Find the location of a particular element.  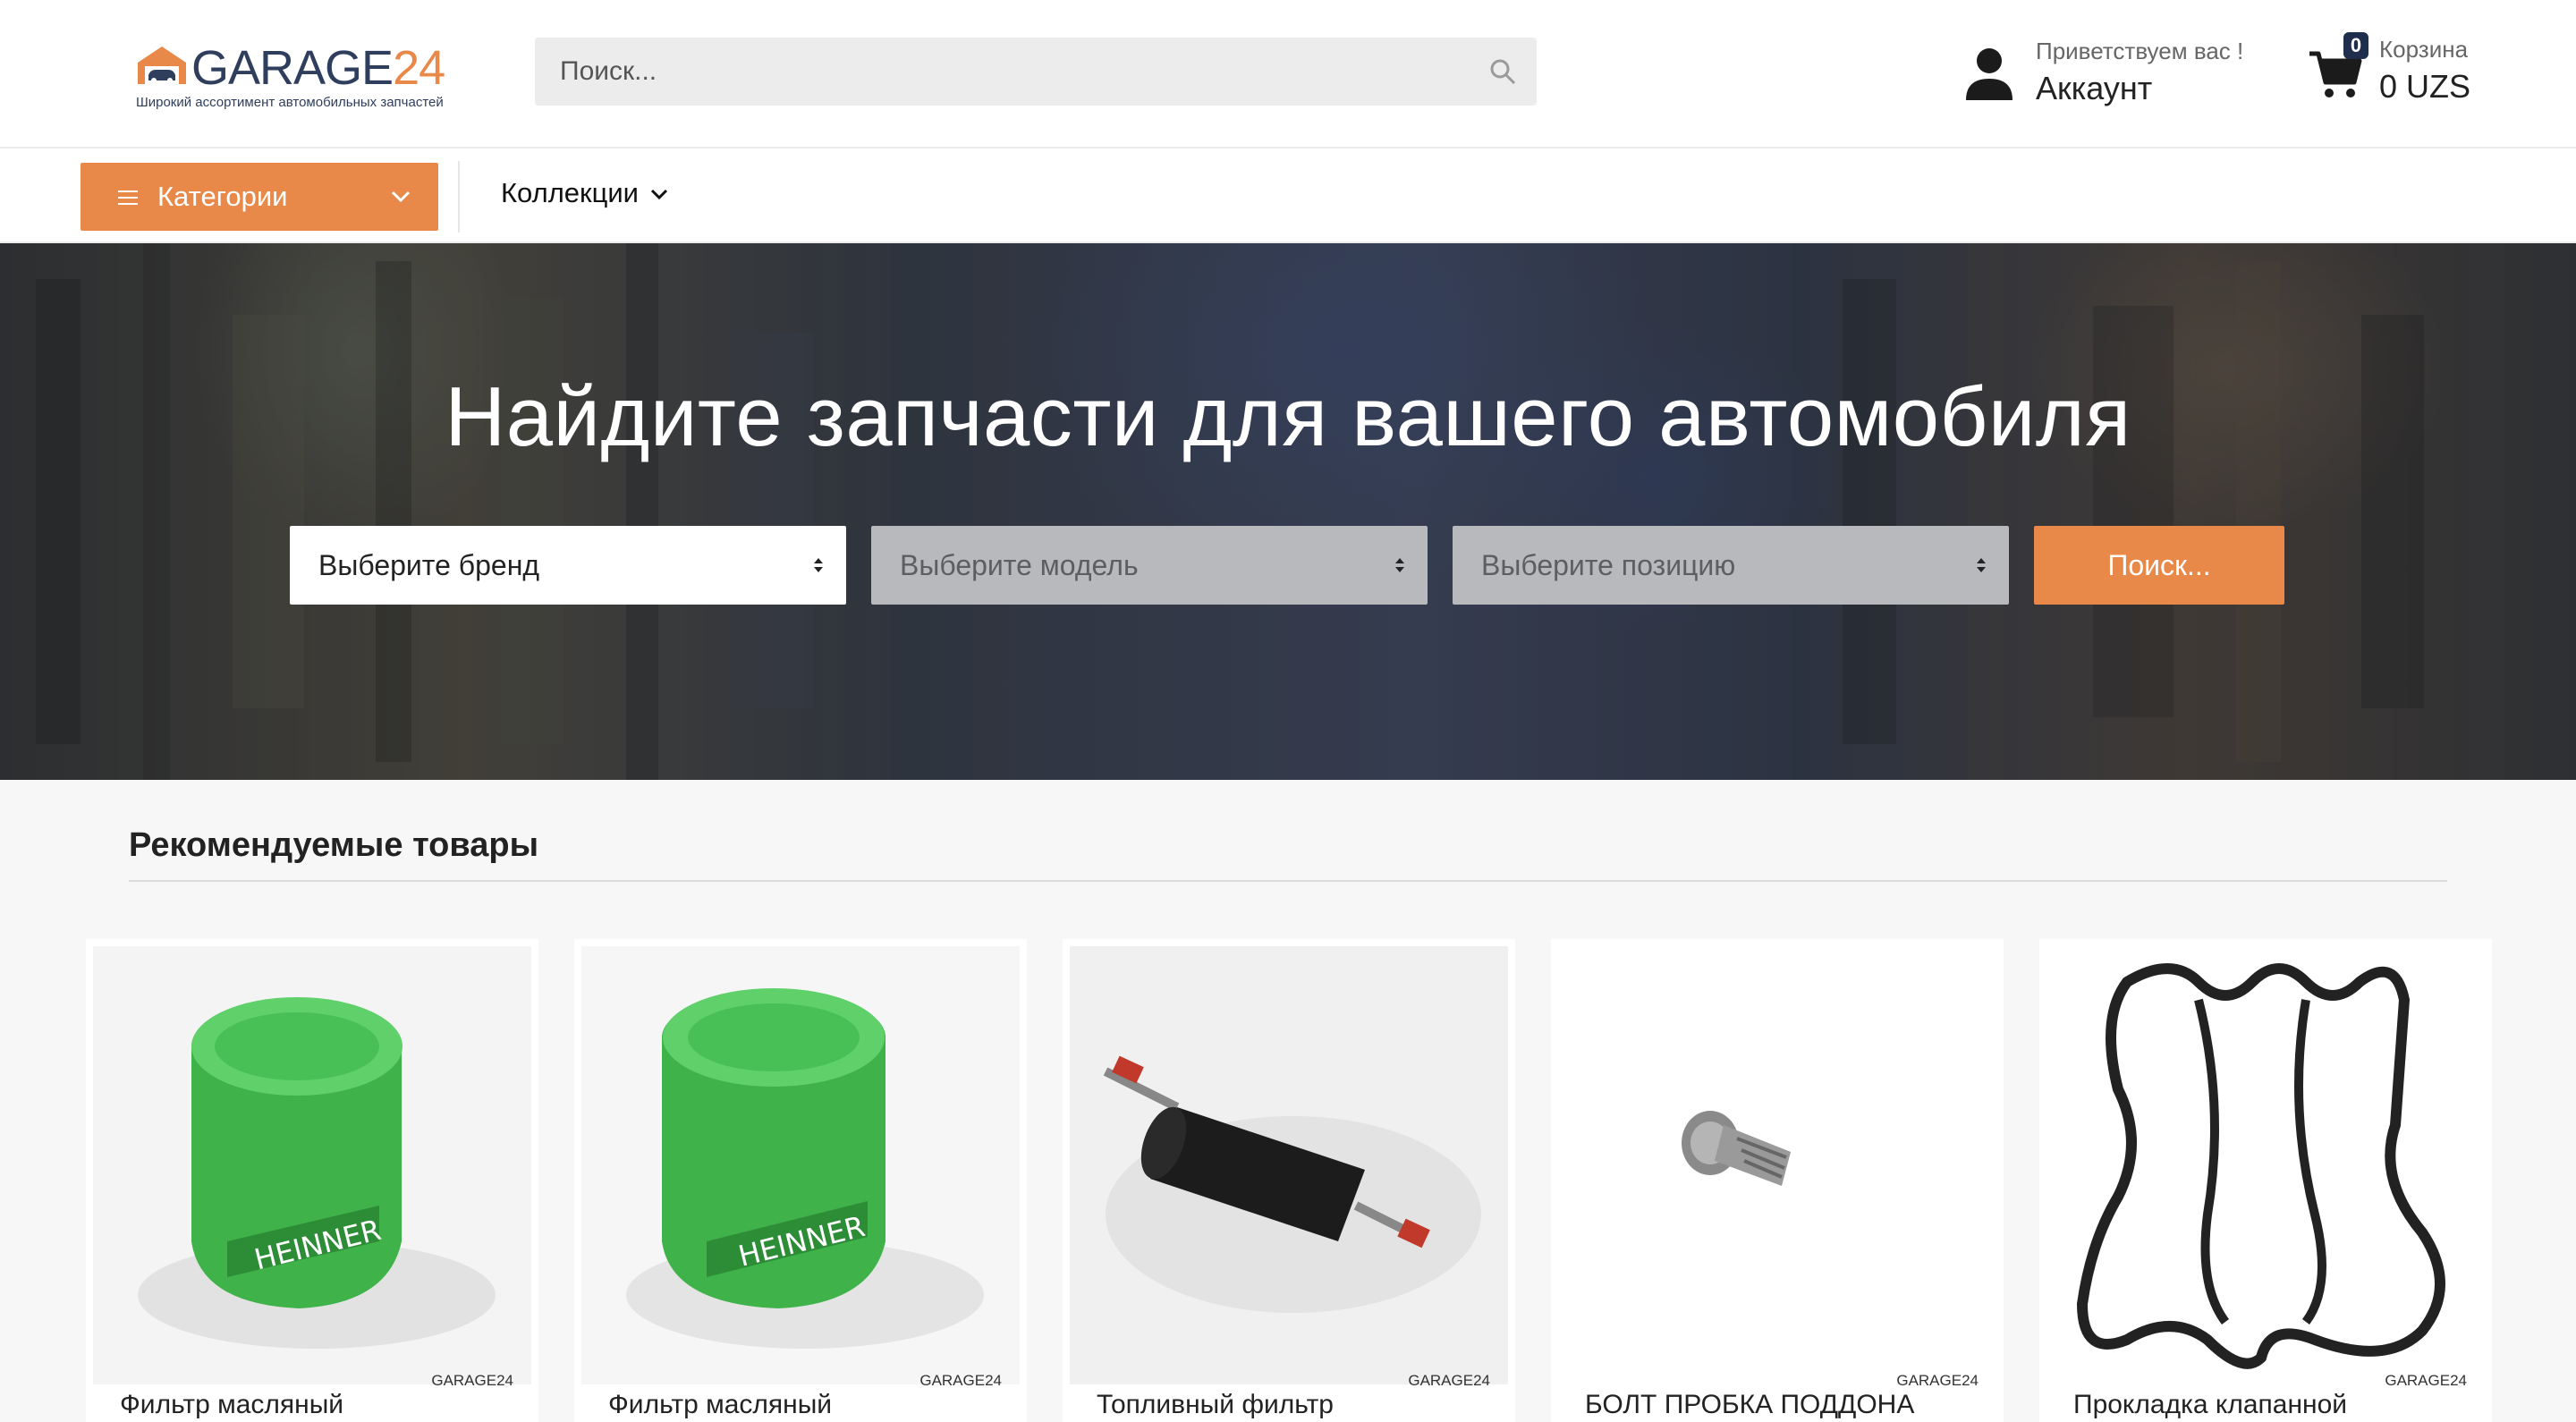

user-icon is located at coordinates (1989, 74).